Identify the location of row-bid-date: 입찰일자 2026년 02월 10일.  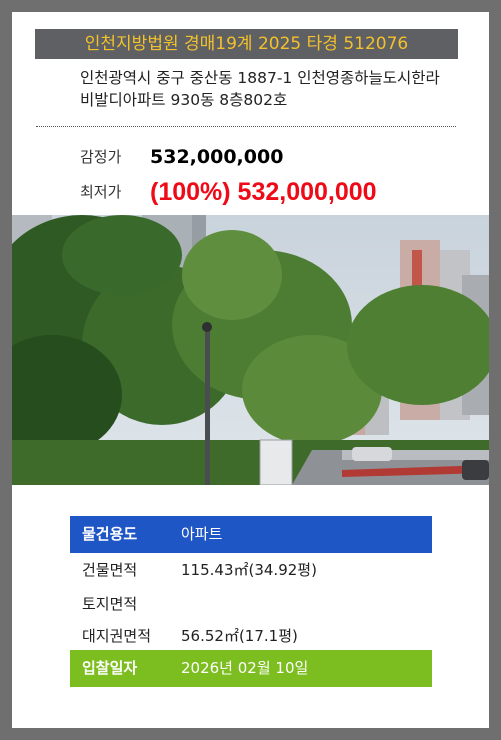
(251, 668).